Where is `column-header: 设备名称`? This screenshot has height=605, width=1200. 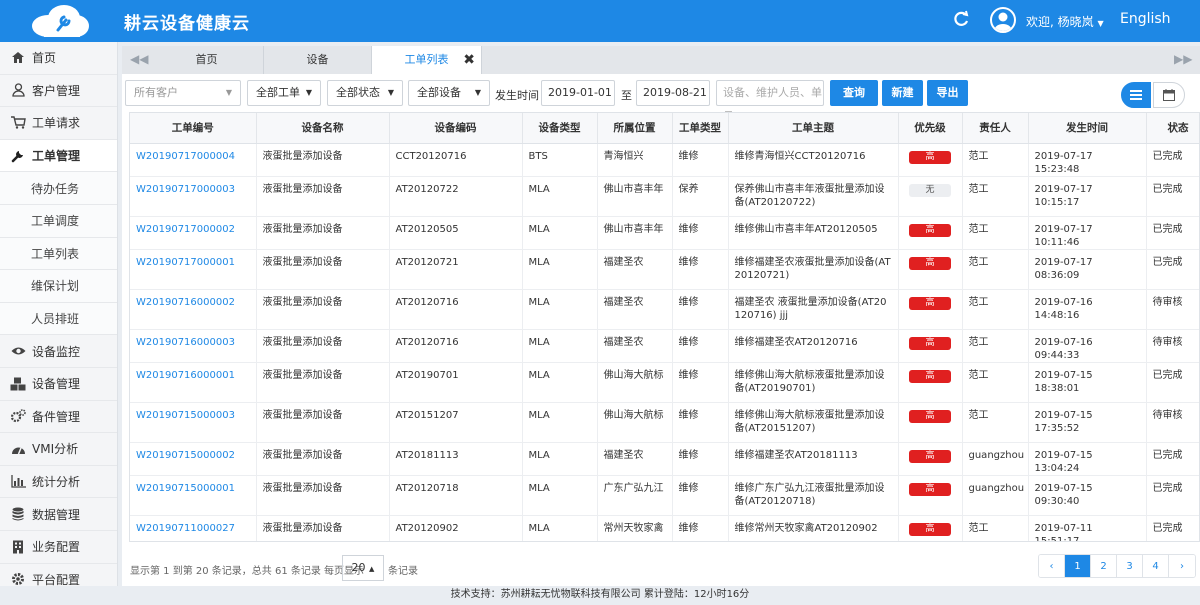 column-header: 设备名称 is located at coordinates (323, 128).